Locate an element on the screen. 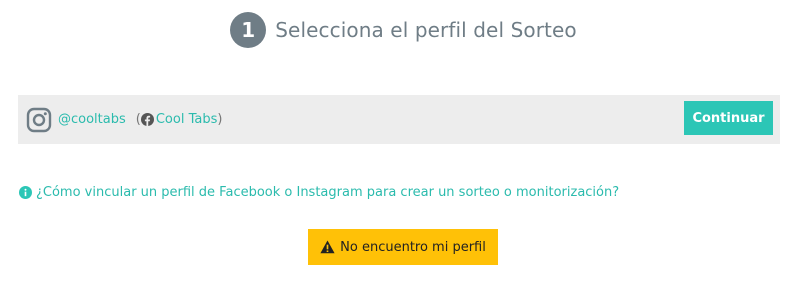 This screenshot has height=282, width=807. facebook-page-link: Cool Tabs is located at coordinates (179, 119).